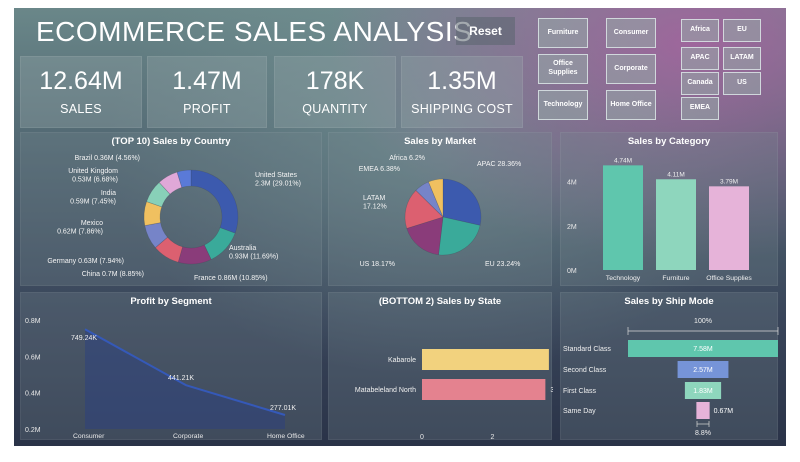 Image resolution: width=800 pixels, height=462 pixels. Describe the element at coordinates (676, 224) in the screenshot. I see `bar-furniture` at that location.